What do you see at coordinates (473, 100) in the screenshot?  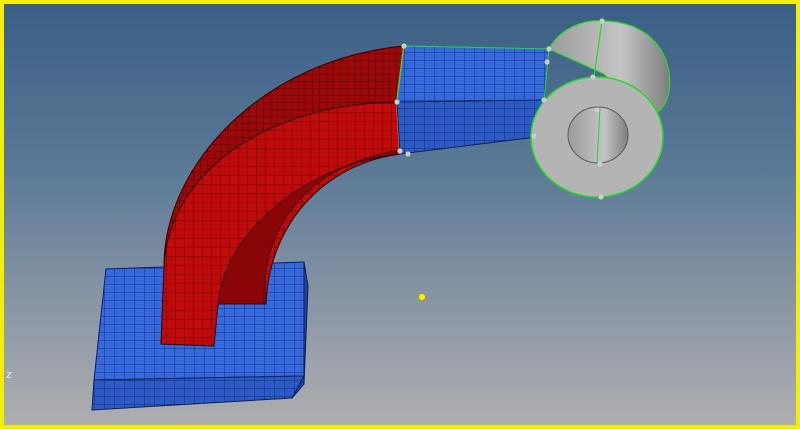 I see `straight-section` at bounding box center [473, 100].